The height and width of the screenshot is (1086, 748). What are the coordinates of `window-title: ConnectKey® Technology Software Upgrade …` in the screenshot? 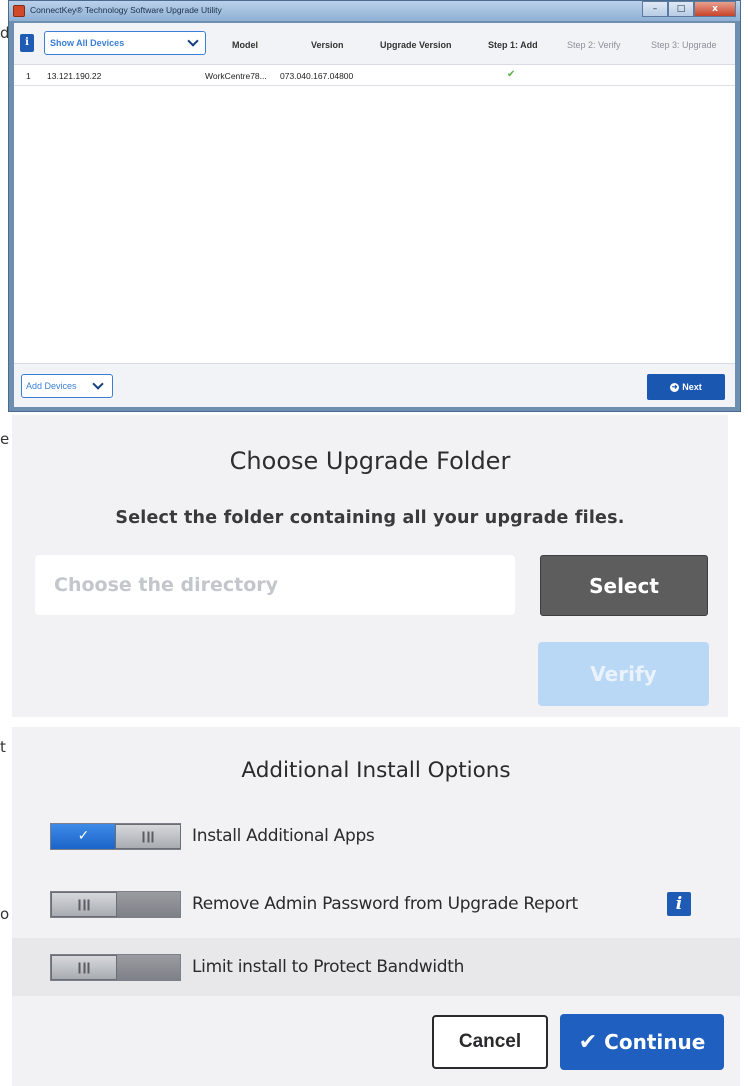 It's located at (126, 10).